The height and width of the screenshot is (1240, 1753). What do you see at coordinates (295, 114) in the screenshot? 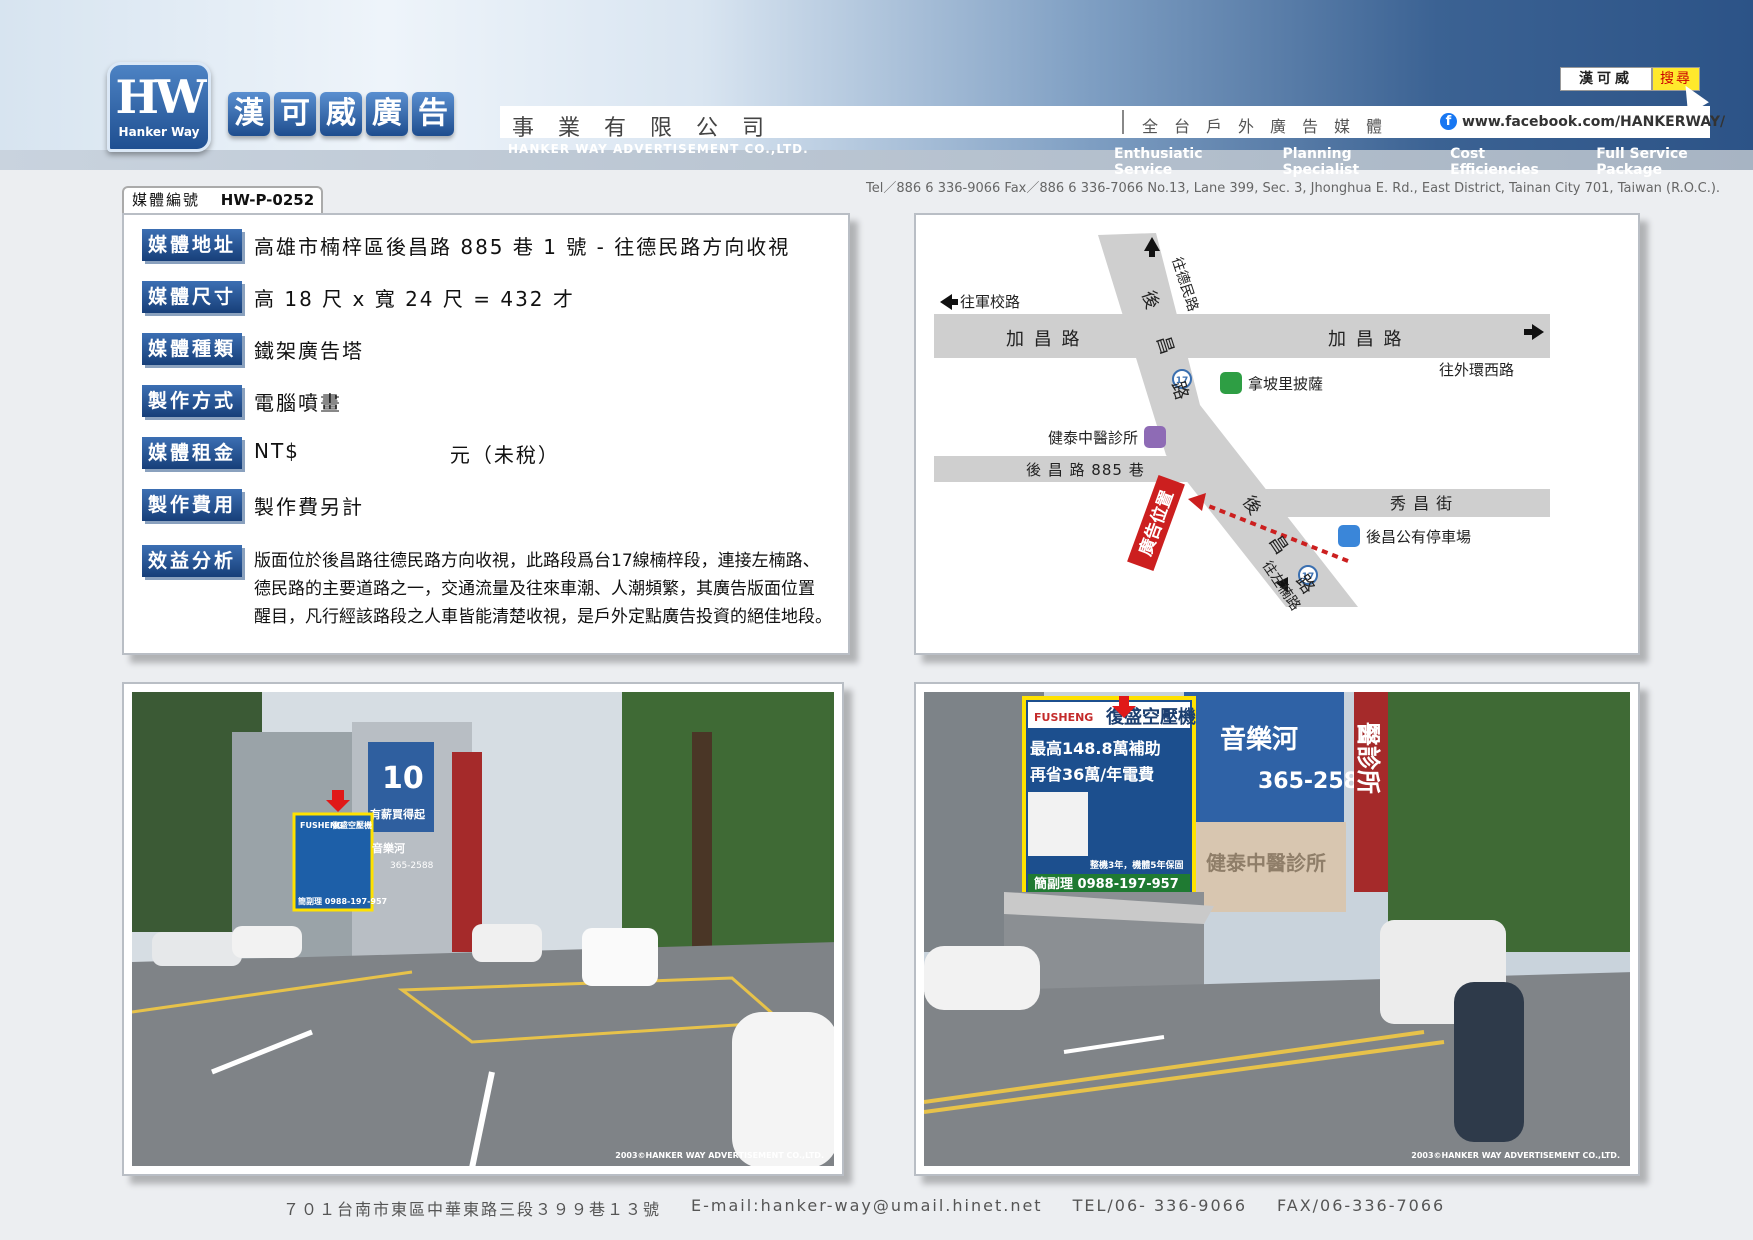
I see `brand-char: 可` at bounding box center [295, 114].